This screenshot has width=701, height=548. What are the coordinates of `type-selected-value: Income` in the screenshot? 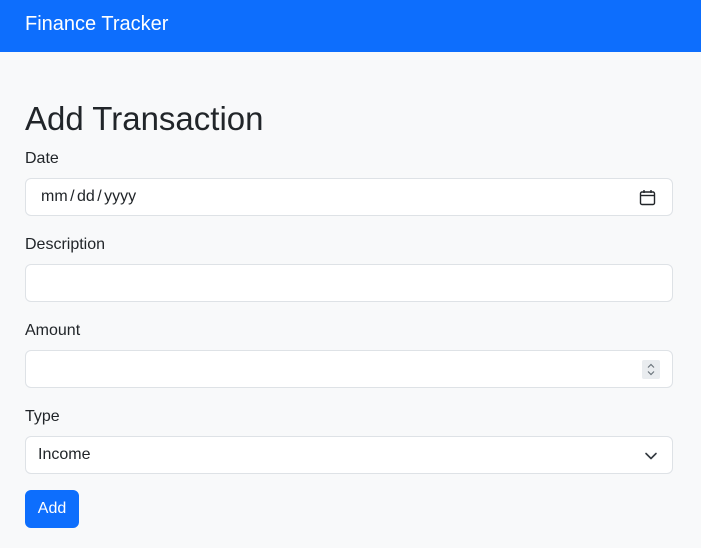 It's located at (64, 454).